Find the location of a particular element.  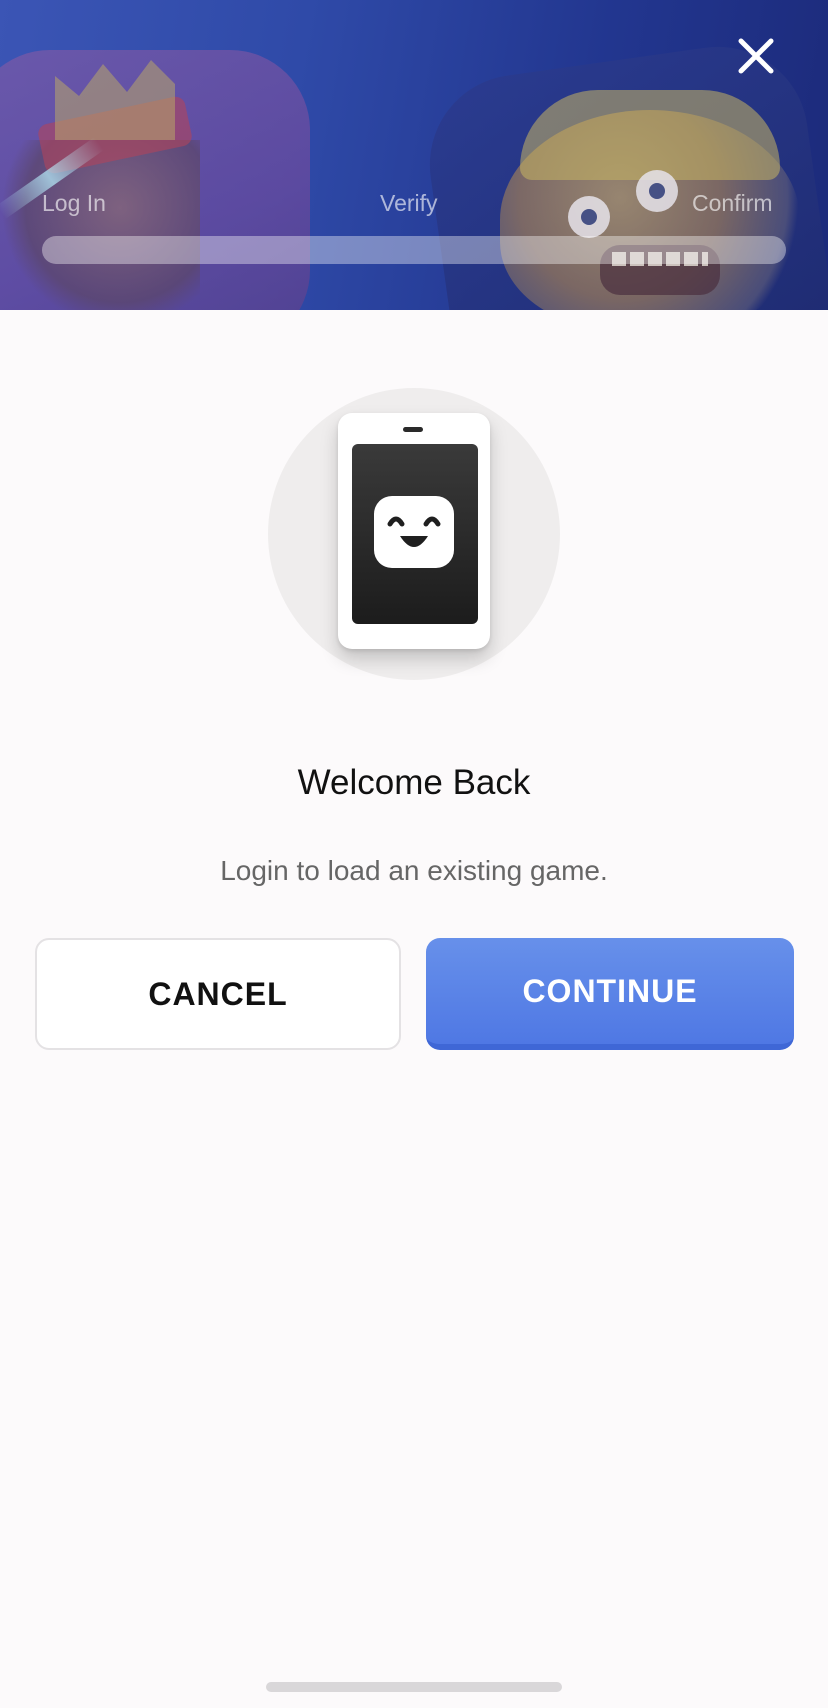

smiley-icon is located at coordinates (414, 532).